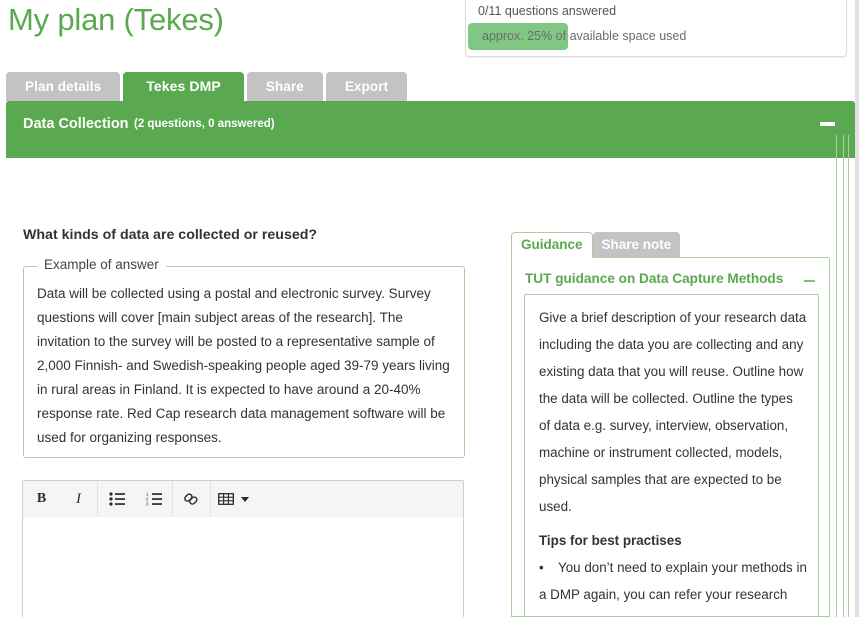  Describe the element at coordinates (226, 499) in the screenshot. I see `table-icon` at that location.